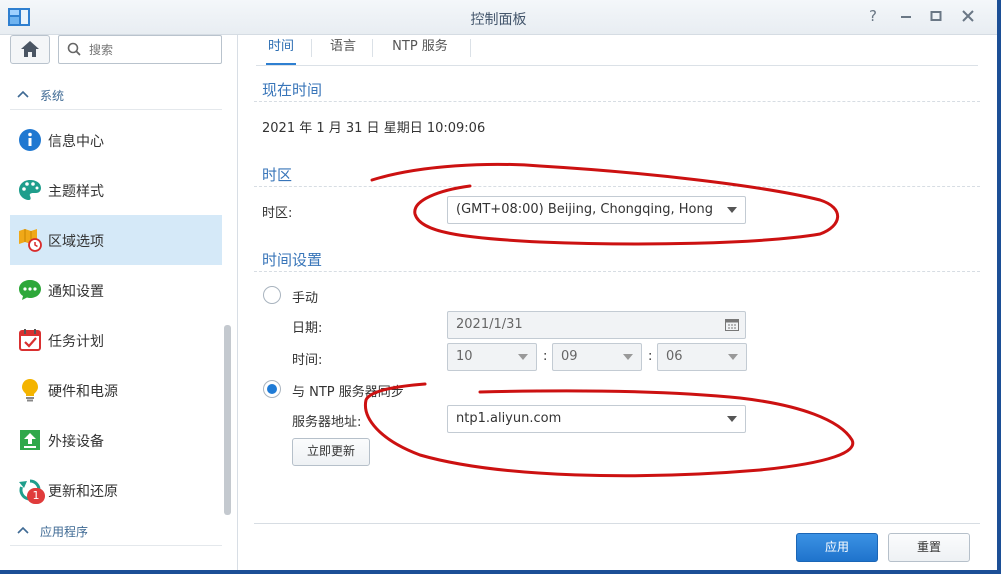  Describe the element at coordinates (83, 492) in the screenshot. I see `sidebar-item-label: 更新和还原` at that location.